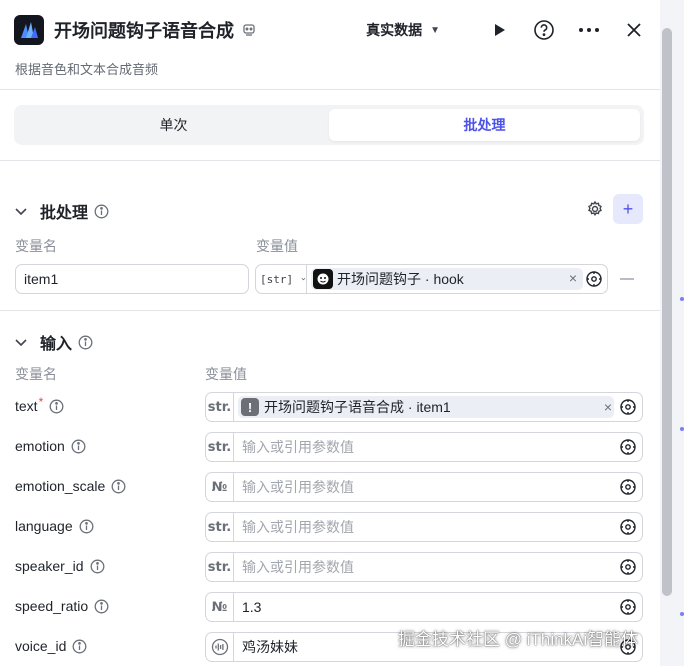 This screenshot has width=684, height=666. Describe the element at coordinates (518, 639) in the screenshot. I see `watermark: 掘金技术社区 @ iThinkAi智能体` at that location.